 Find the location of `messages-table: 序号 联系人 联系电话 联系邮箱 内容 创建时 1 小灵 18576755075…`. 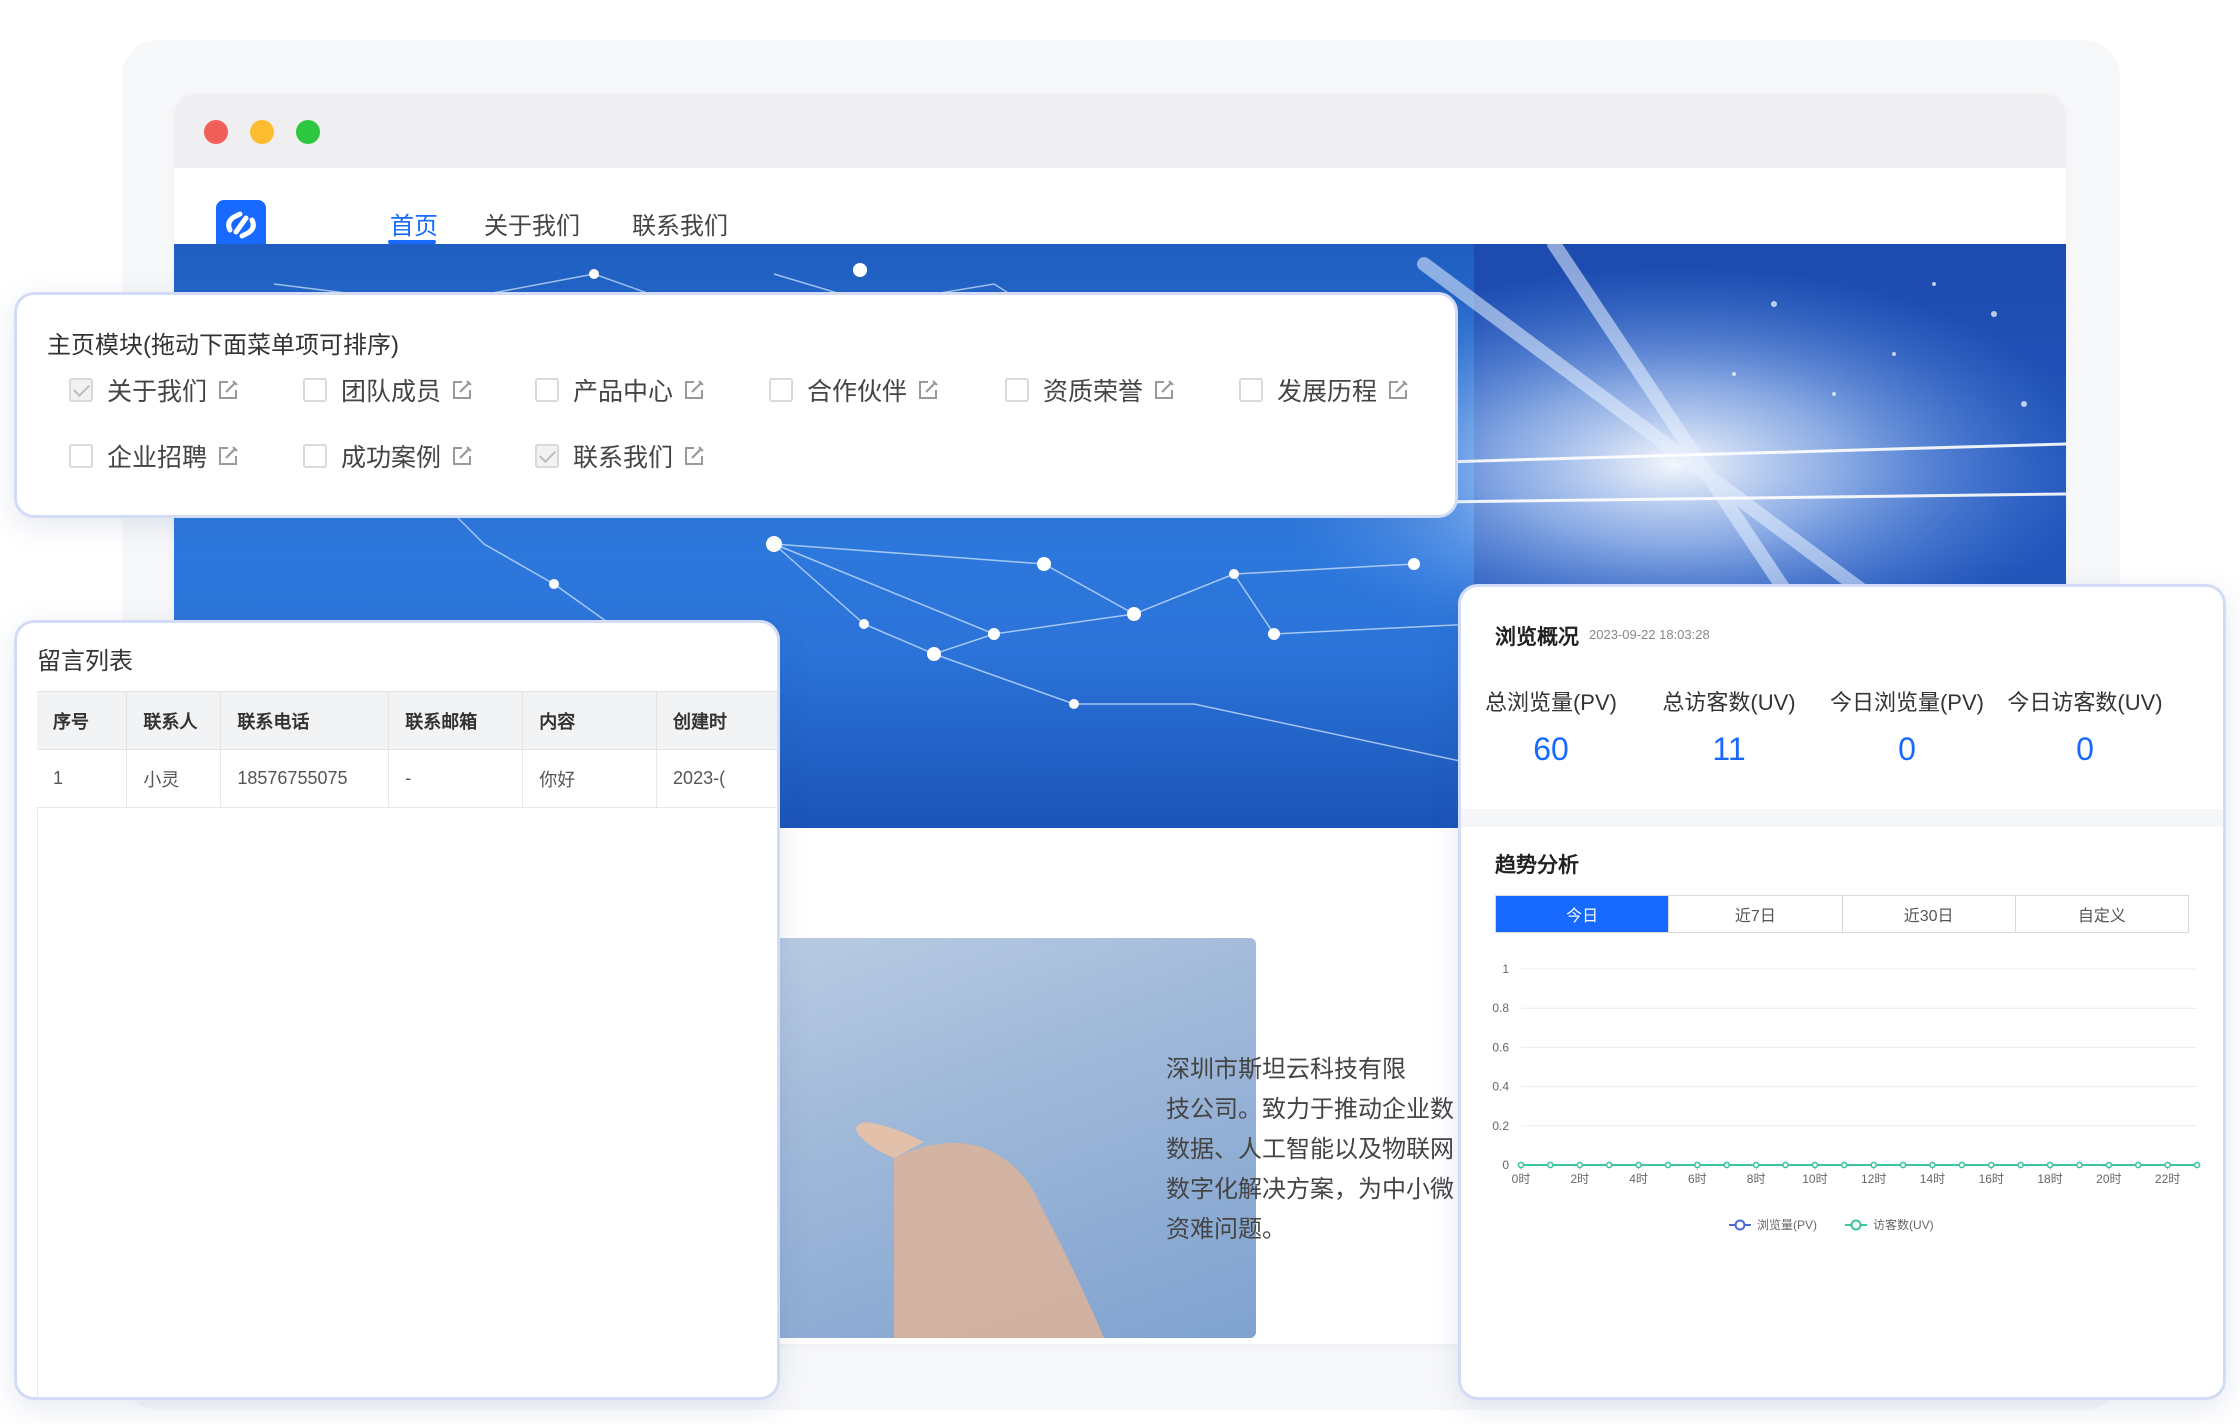

messages-table: 序号 联系人 联系电话 联系邮箱 内容 创建时 1 小灵 18576755075… is located at coordinates (407, 749).